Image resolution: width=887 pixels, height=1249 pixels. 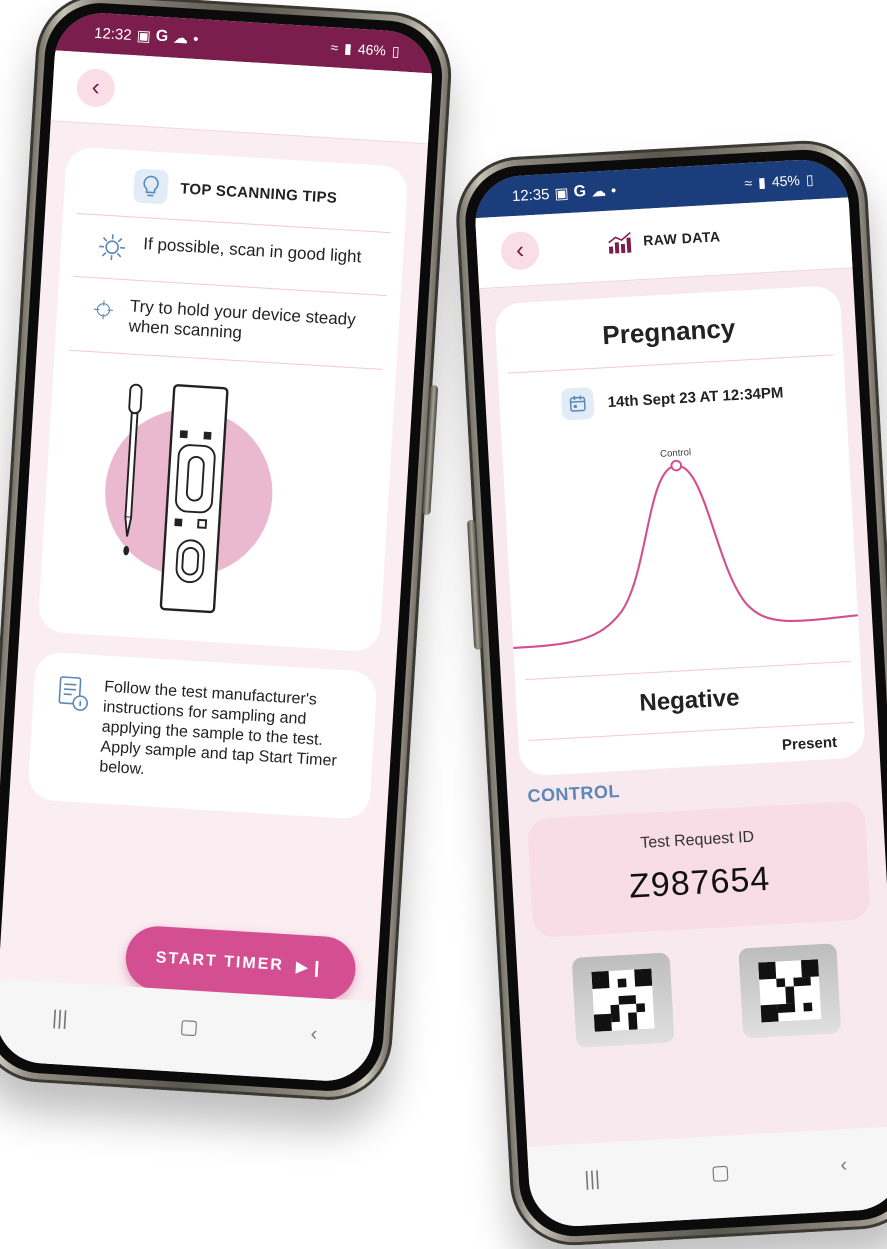 I want to click on status-time: 12:32, so click(x=113, y=33).